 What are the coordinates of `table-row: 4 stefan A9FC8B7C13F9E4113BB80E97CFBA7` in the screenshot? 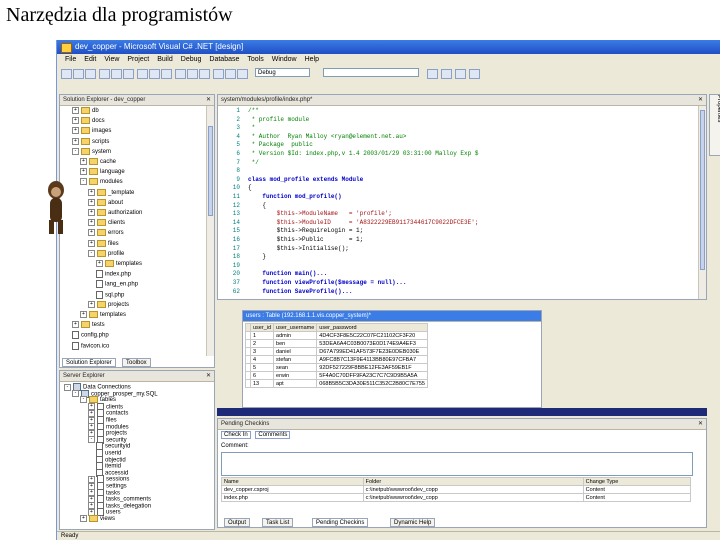 It's located at (336, 359).